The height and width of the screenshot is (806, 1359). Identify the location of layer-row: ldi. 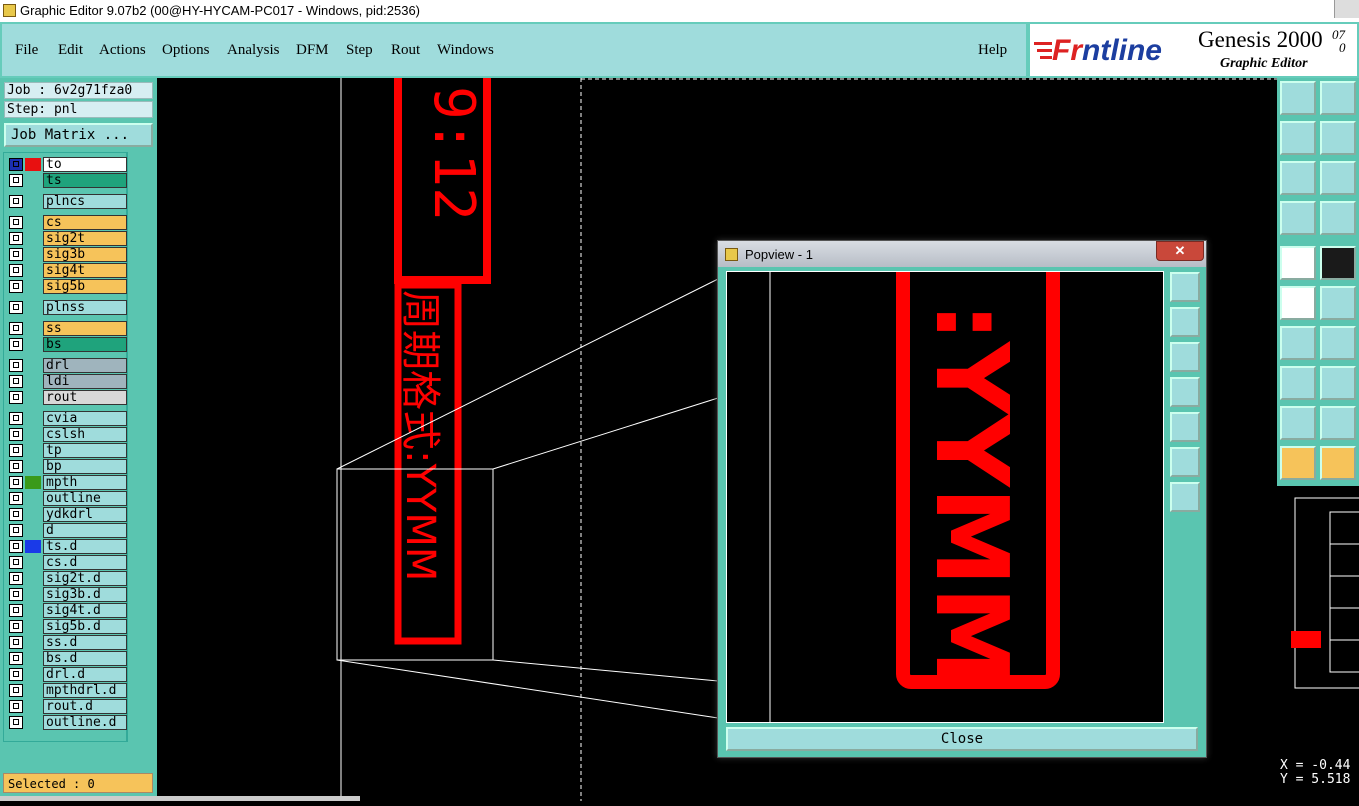
(67, 381).